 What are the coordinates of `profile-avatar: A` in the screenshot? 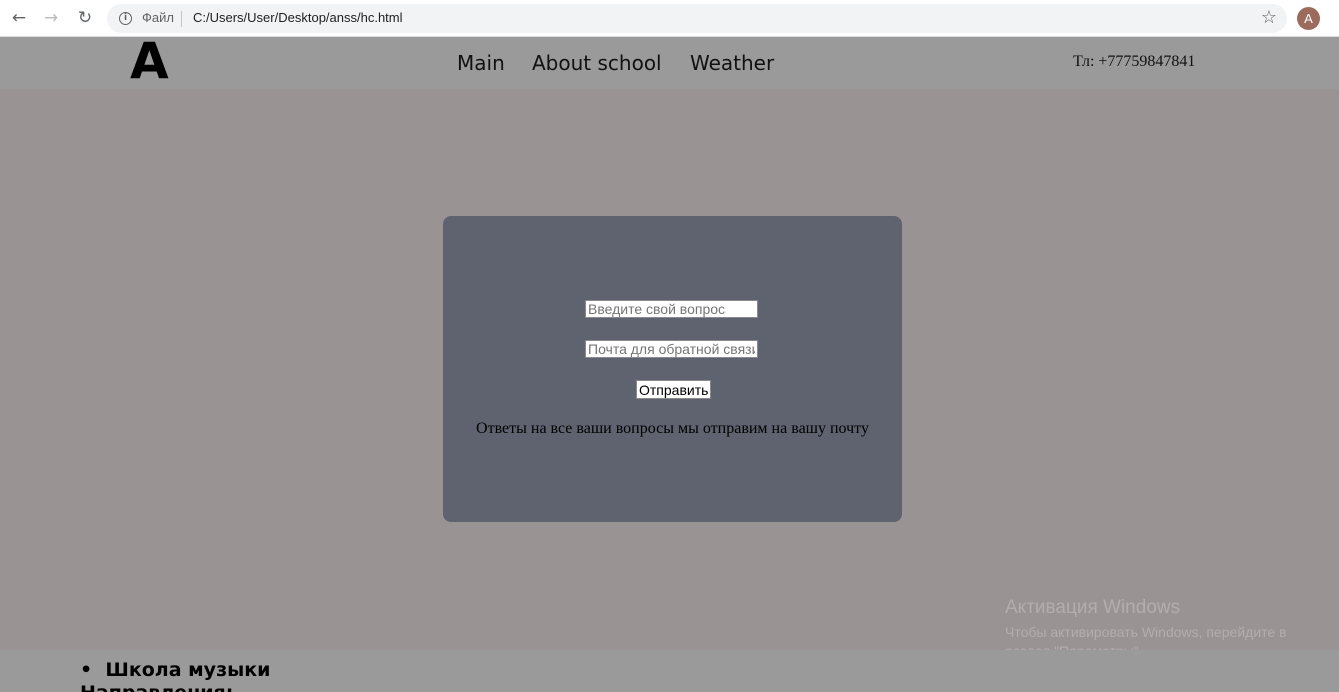 It's located at (1308, 18).